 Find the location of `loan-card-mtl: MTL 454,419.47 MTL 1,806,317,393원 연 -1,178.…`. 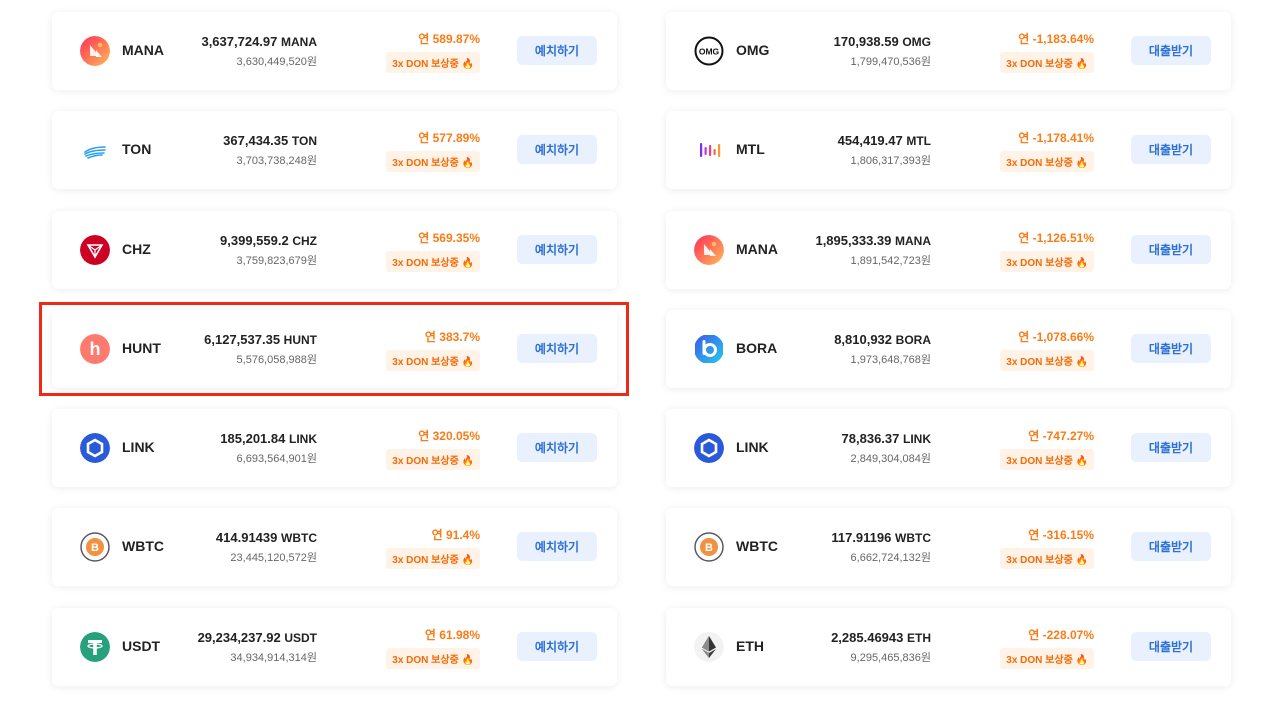

loan-card-mtl: MTL 454,419.47 MTL 1,806,317,393원 연 -1,178.… is located at coordinates (948, 150).